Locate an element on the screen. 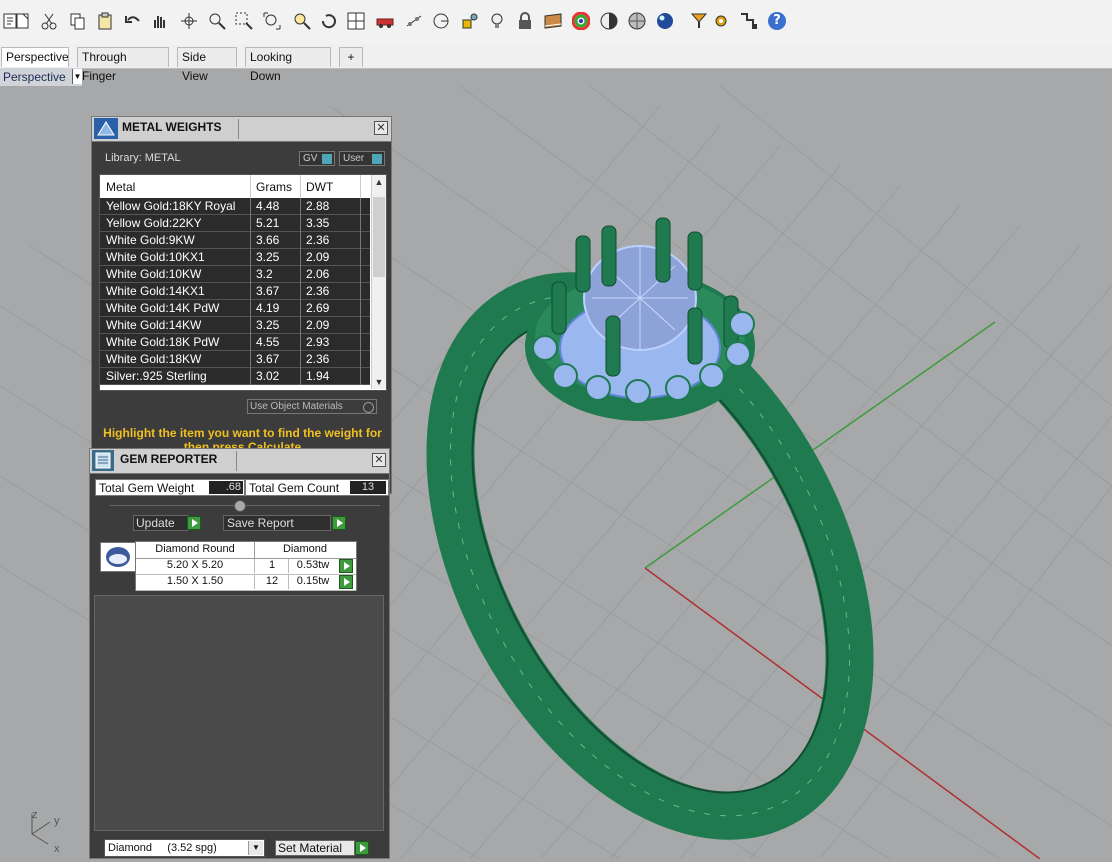 This screenshot has height=862, width=1112. metal-cell-metal: Yellow Gold:18KY Royal is located at coordinates (171, 206).